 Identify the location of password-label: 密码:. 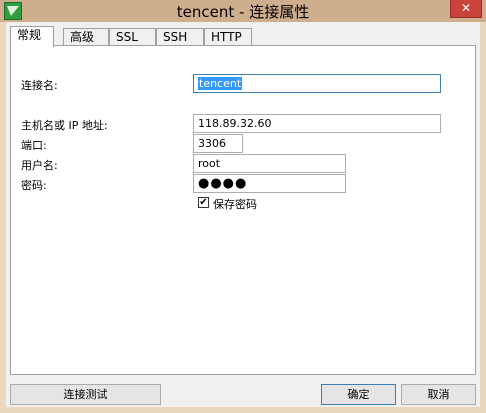
(34, 185).